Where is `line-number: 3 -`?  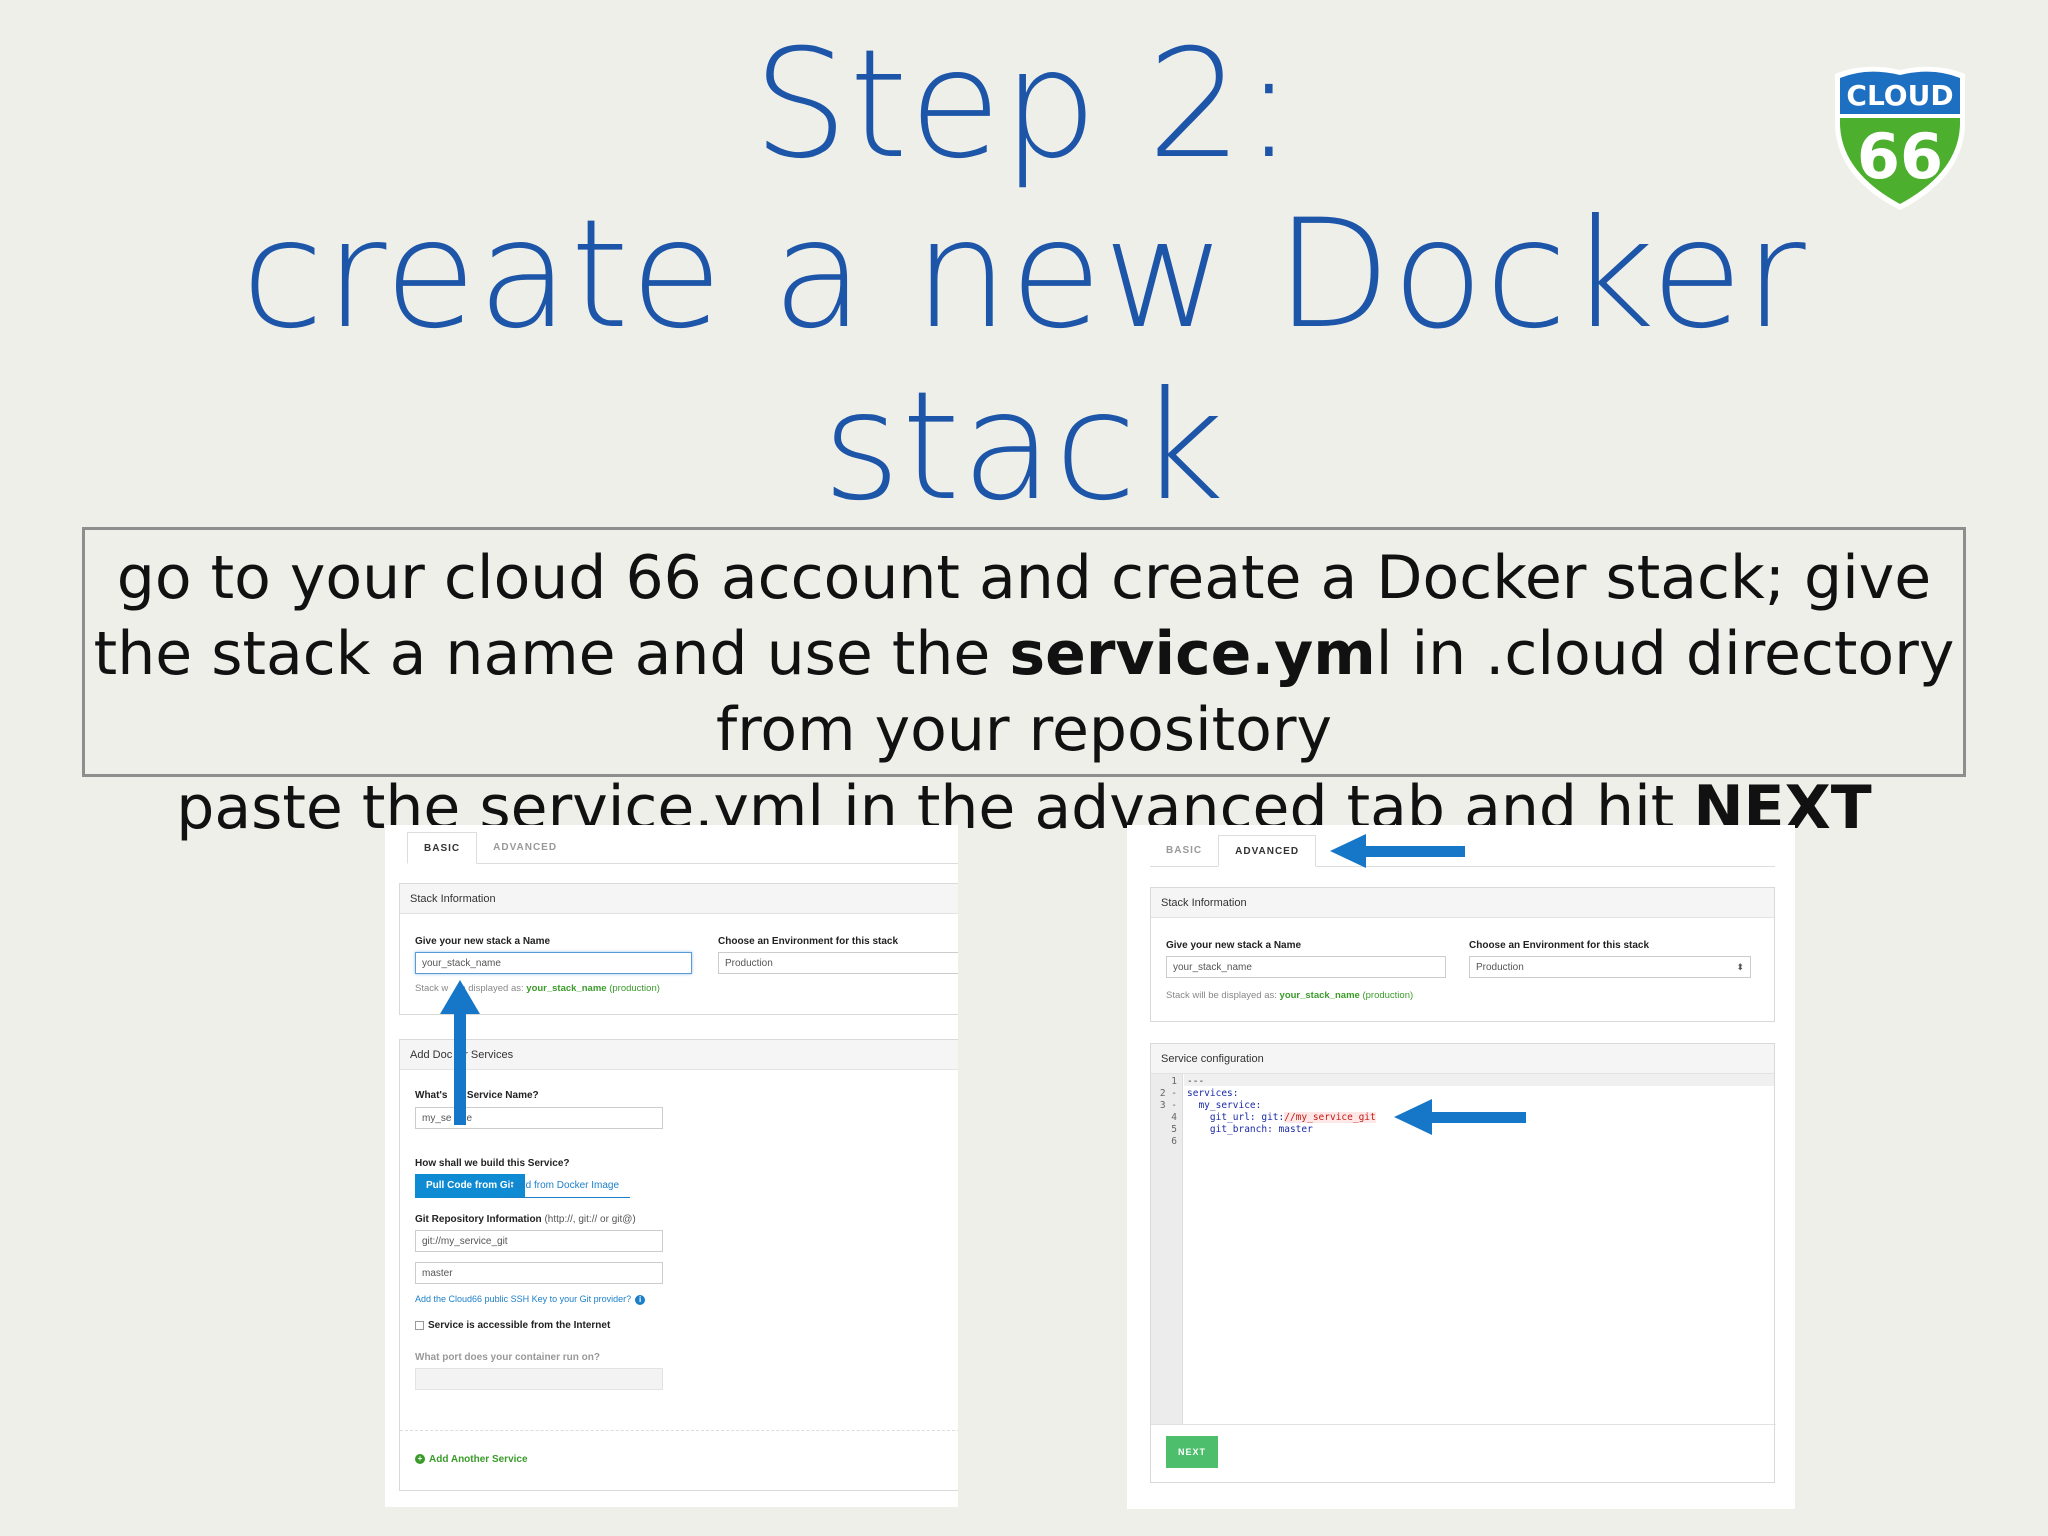 line-number: 3 - is located at coordinates (1168, 1105).